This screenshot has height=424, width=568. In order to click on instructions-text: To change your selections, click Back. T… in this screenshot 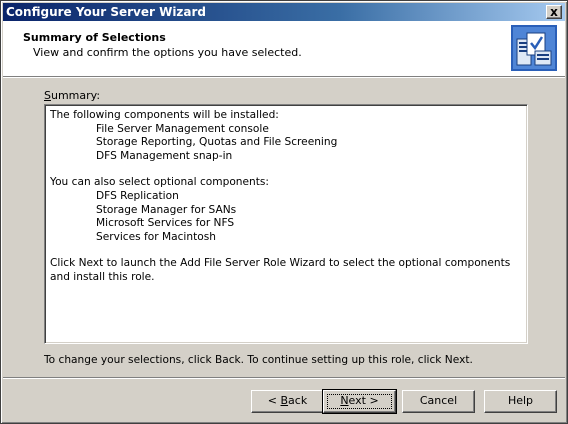, I will do `click(258, 360)`.